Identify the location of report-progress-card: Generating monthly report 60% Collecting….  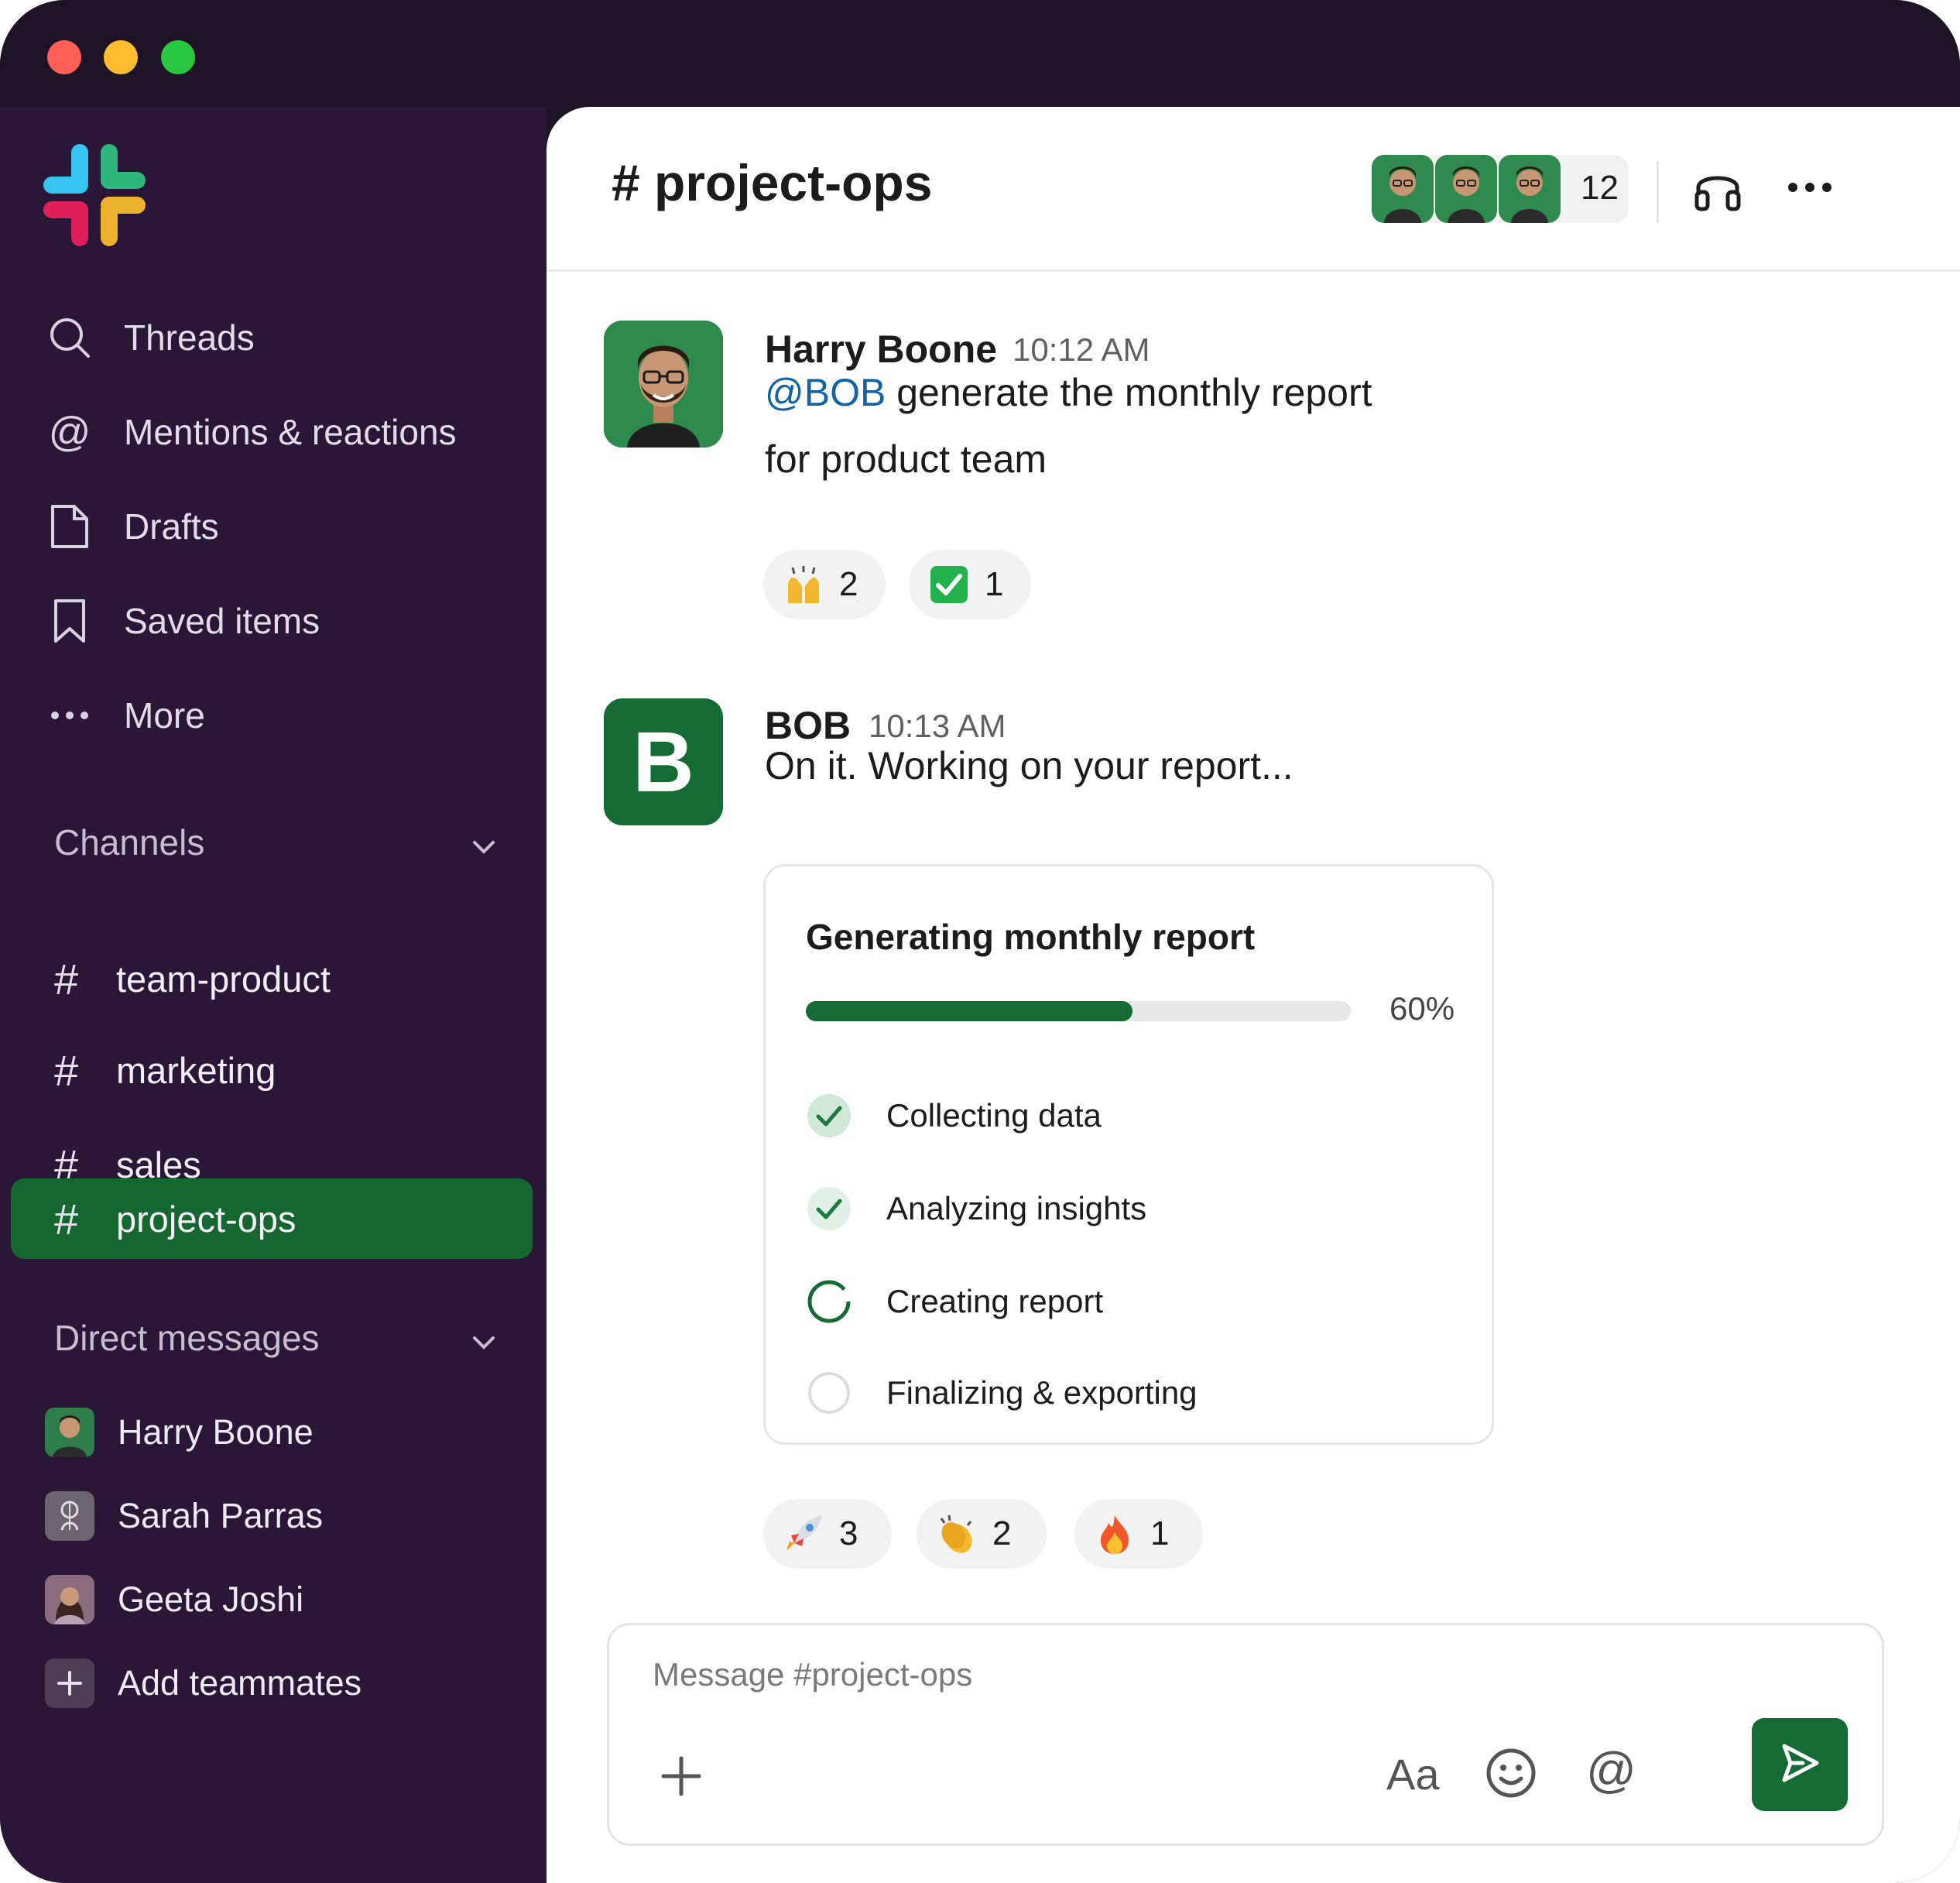
(1128, 1154).